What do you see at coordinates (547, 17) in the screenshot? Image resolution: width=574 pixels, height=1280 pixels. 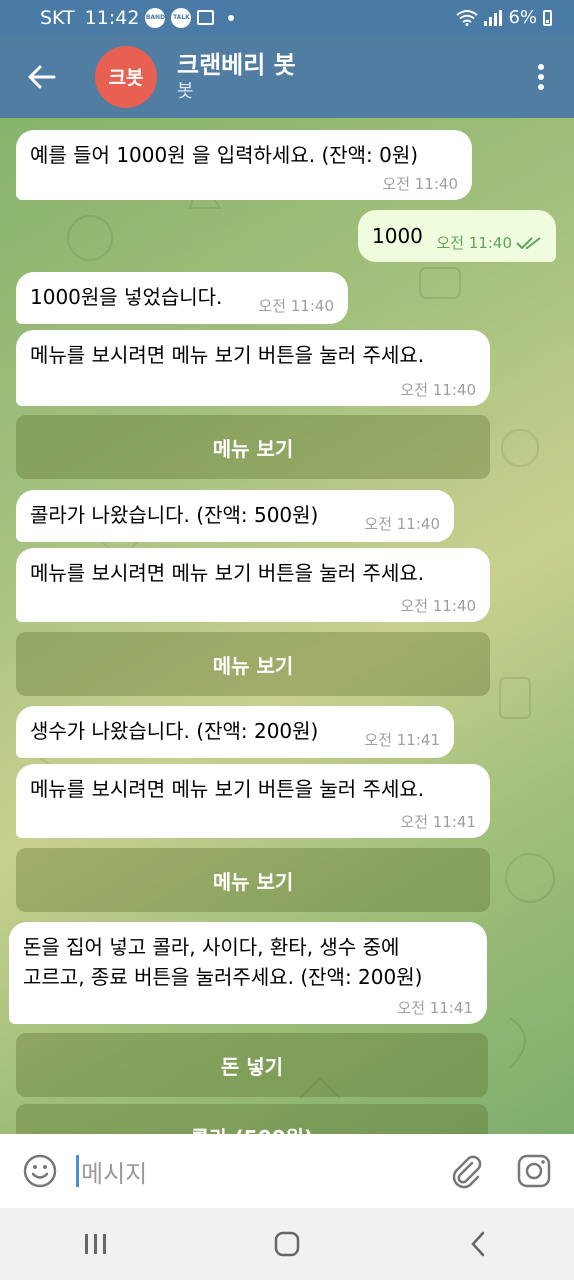 I see `battery-icon` at bounding box center [547, 17].